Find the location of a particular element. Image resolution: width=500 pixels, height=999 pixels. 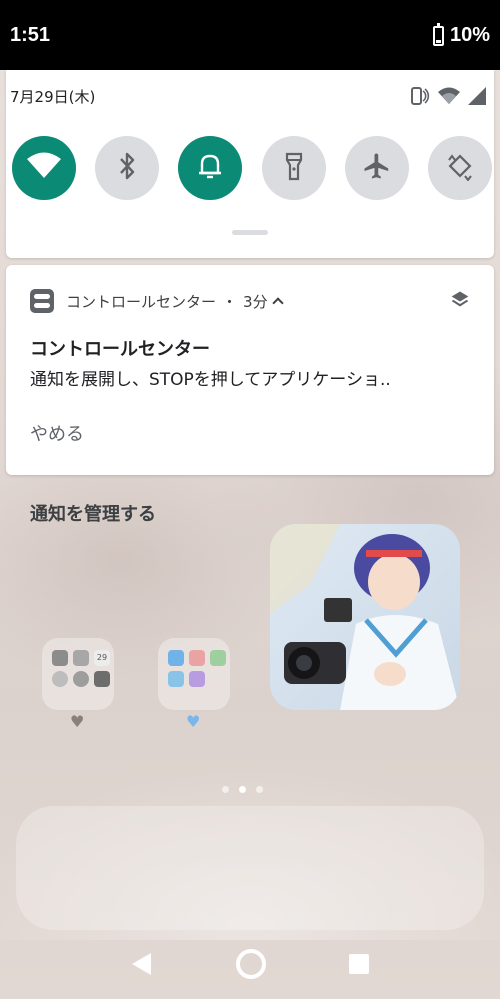

battery-indicator: 10% is located at coordinates (461, 34).